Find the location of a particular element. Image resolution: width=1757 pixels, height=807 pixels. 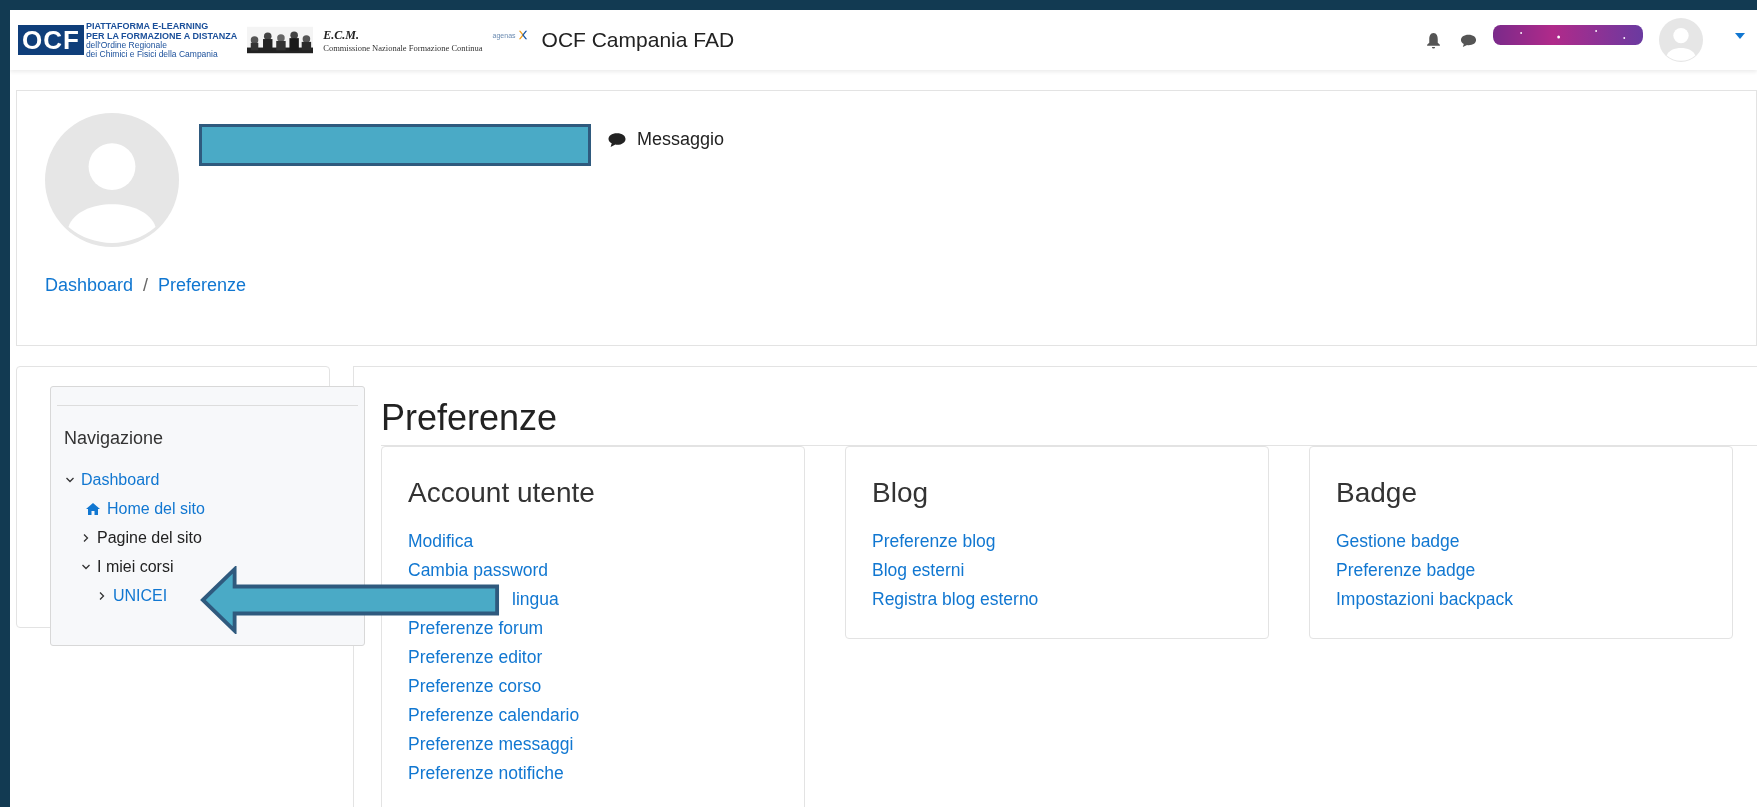

nav-item: UNICEI is located at coordinates (140, 595).